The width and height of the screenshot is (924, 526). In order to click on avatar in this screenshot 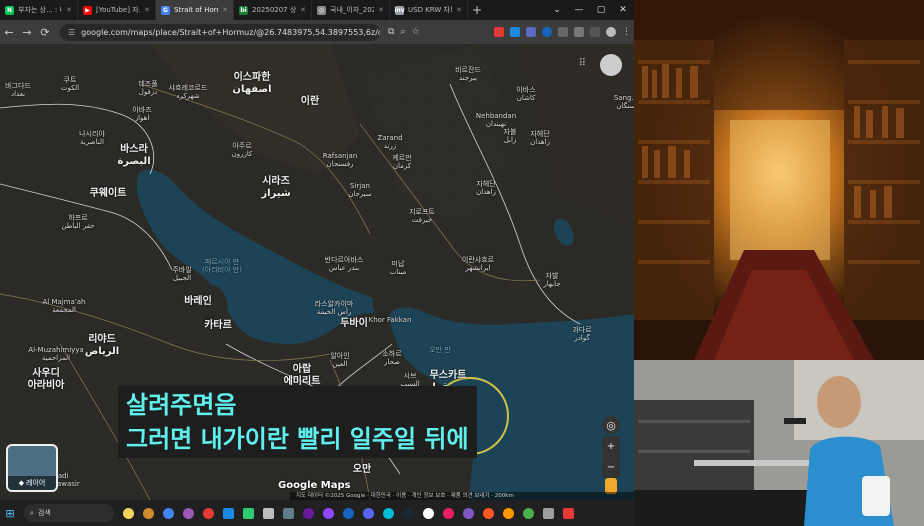, I will do `click(611, 32)`.